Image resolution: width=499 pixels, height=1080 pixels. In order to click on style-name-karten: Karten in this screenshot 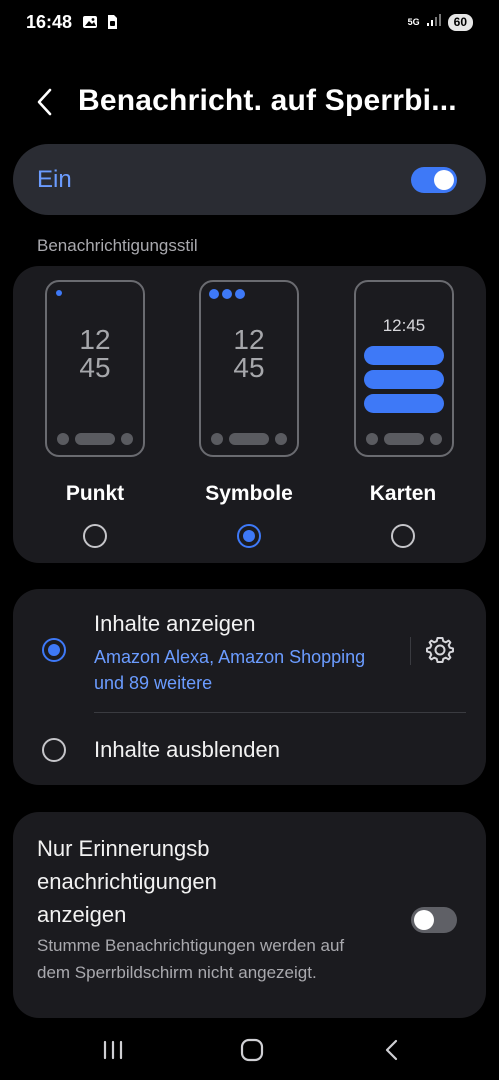, I will do `click(403, 494)`.